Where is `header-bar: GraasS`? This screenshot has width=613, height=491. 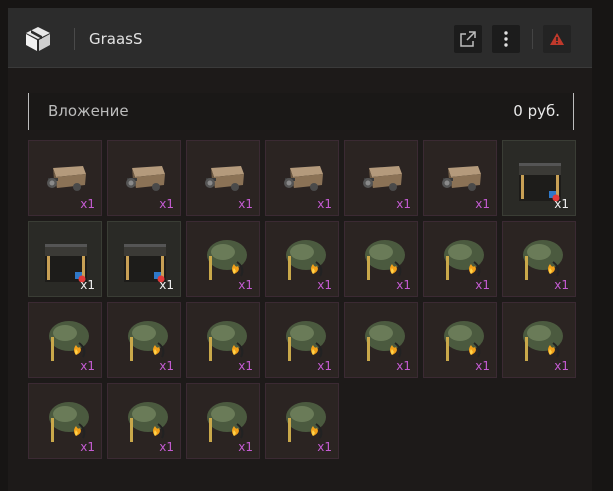 header-bar: GraasS is located at coordinates (300, 38).